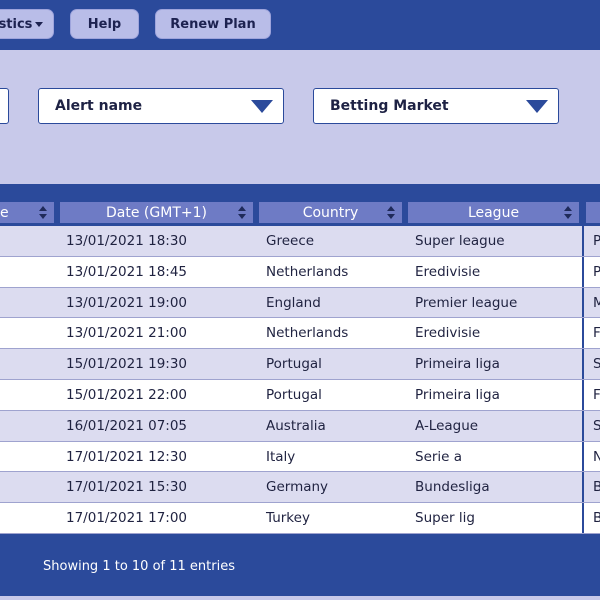 The image size is (600, 600). I want to click on column-header-next, so click(593, 212).